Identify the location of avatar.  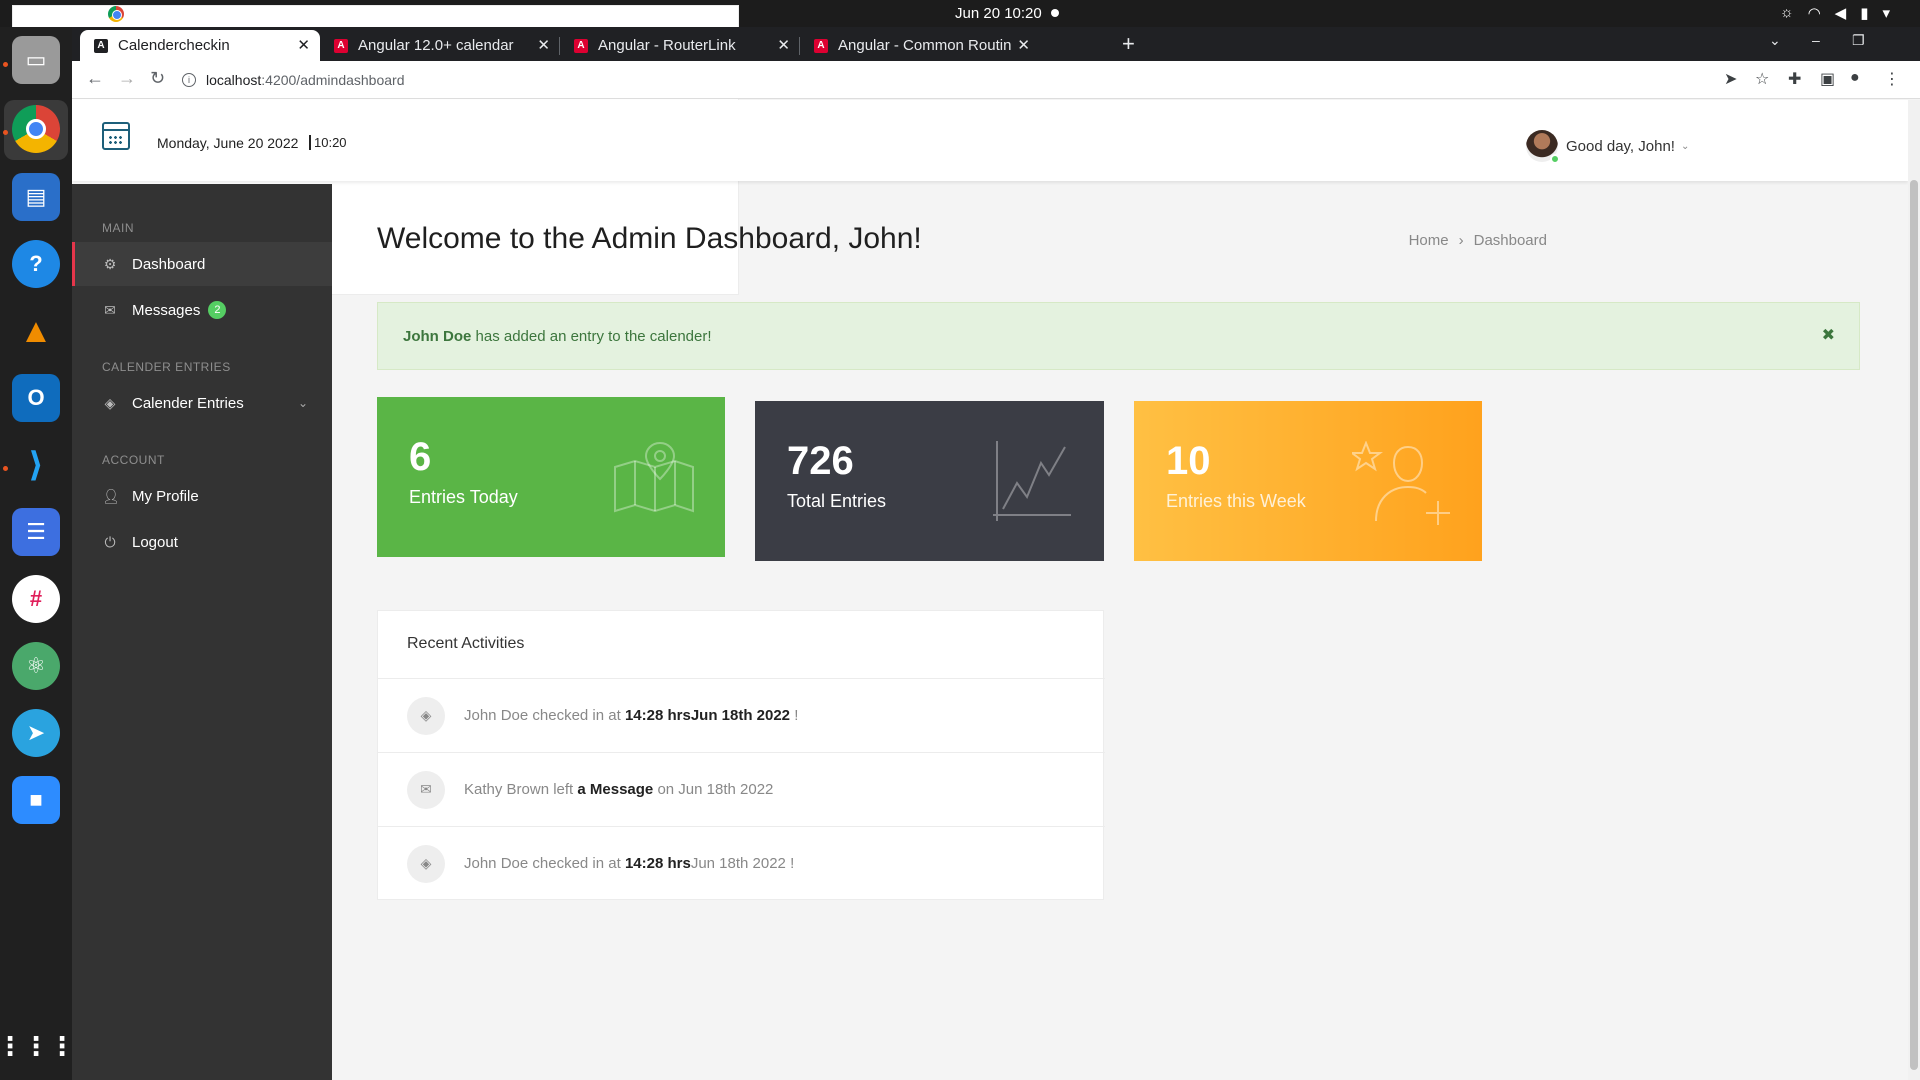
(1543, 147).